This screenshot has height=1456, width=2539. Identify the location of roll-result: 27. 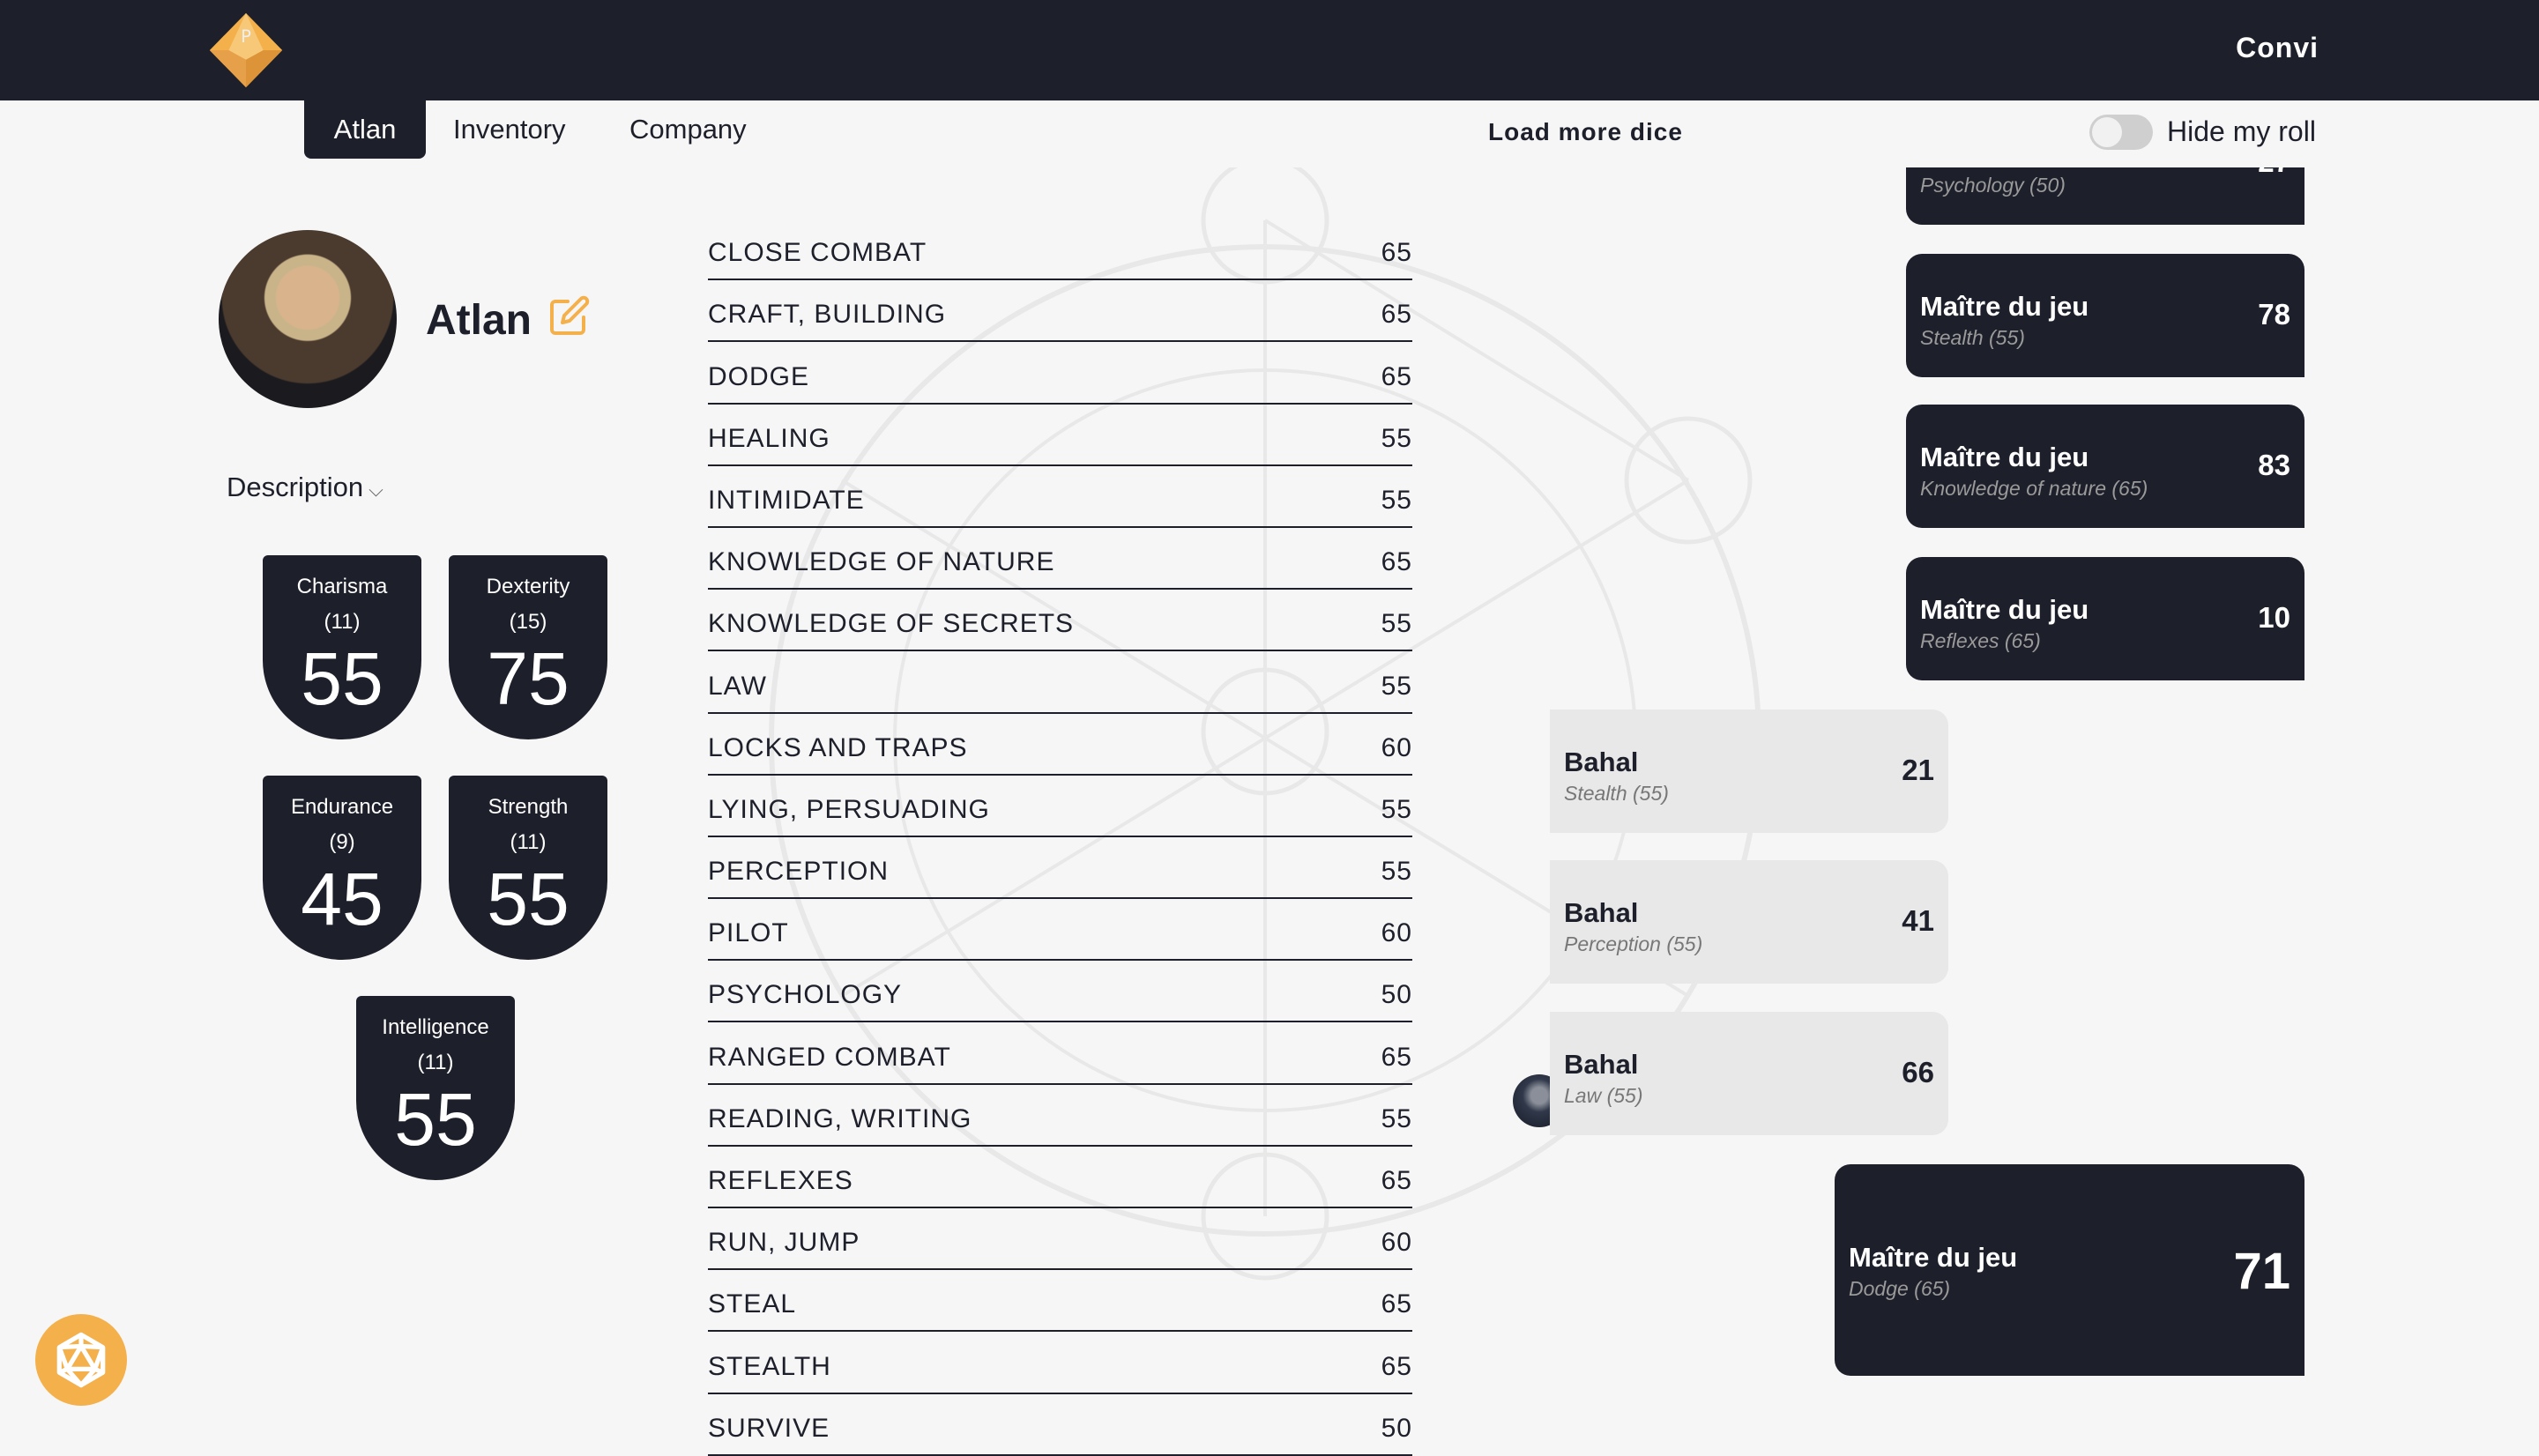
(2274, 173).